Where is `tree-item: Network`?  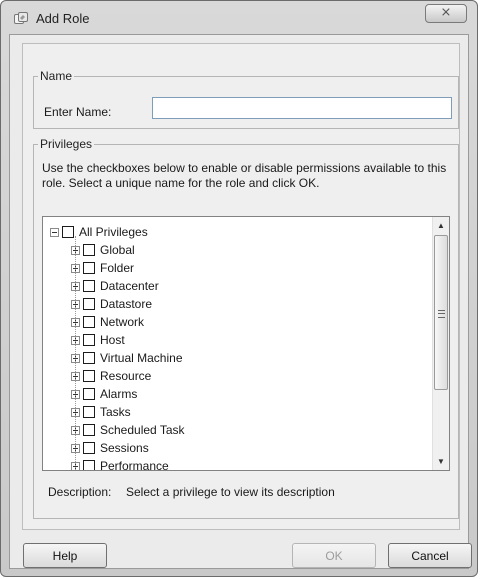 tree-item: Network is located at coordinates (107, 322).